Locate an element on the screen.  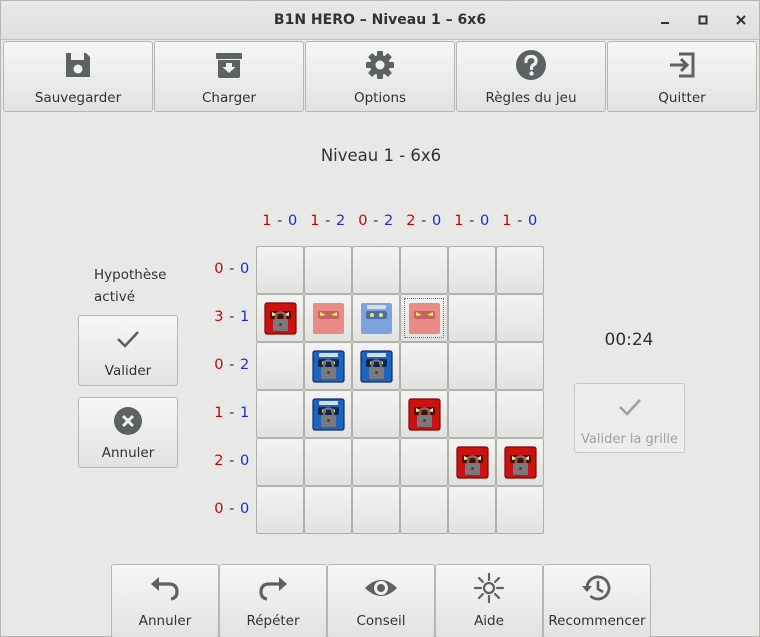
archive-box-icon is located at coordinates (229, 65).